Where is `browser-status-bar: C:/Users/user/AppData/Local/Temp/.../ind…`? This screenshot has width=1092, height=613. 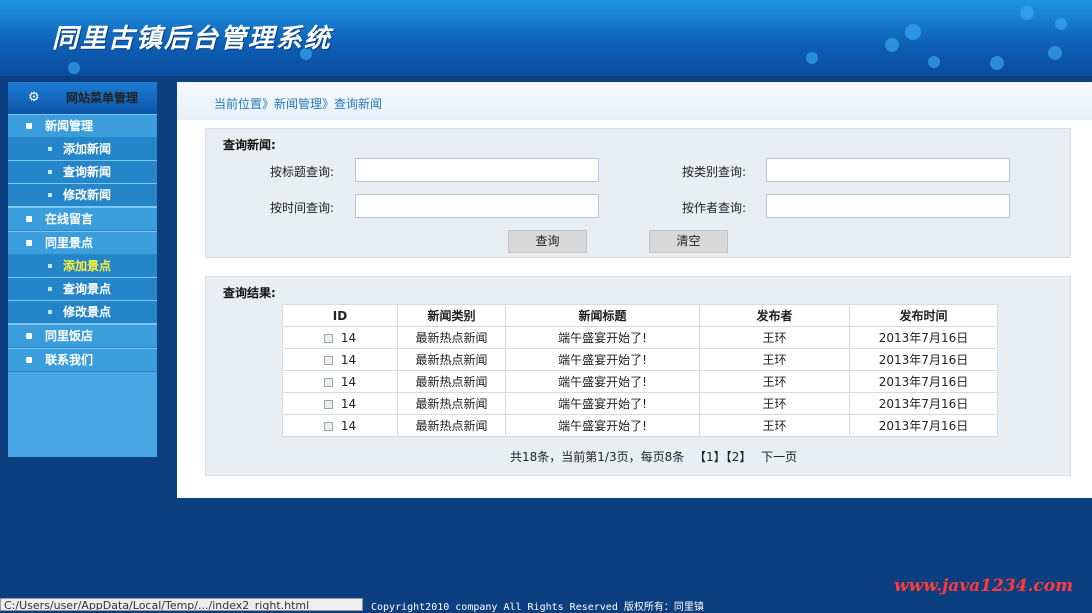
browser-status-bar: C:/Users/user/AppData/Local/Temp/.../ind… is located at coordinates (181, 604).